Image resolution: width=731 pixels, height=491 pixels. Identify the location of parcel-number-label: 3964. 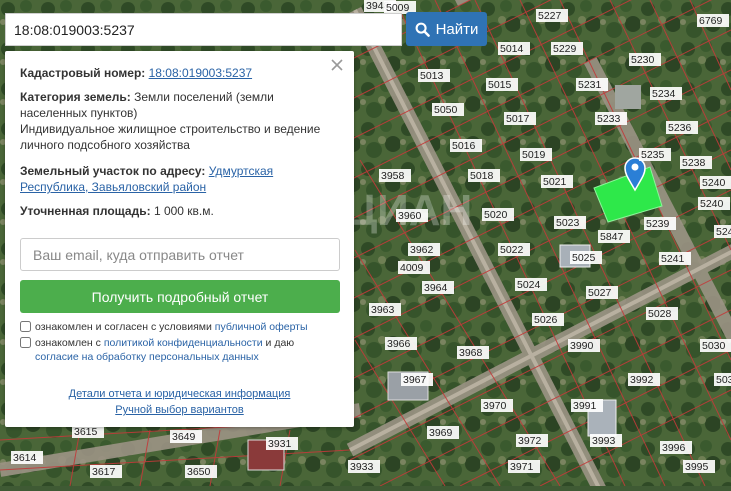
(438, 287).